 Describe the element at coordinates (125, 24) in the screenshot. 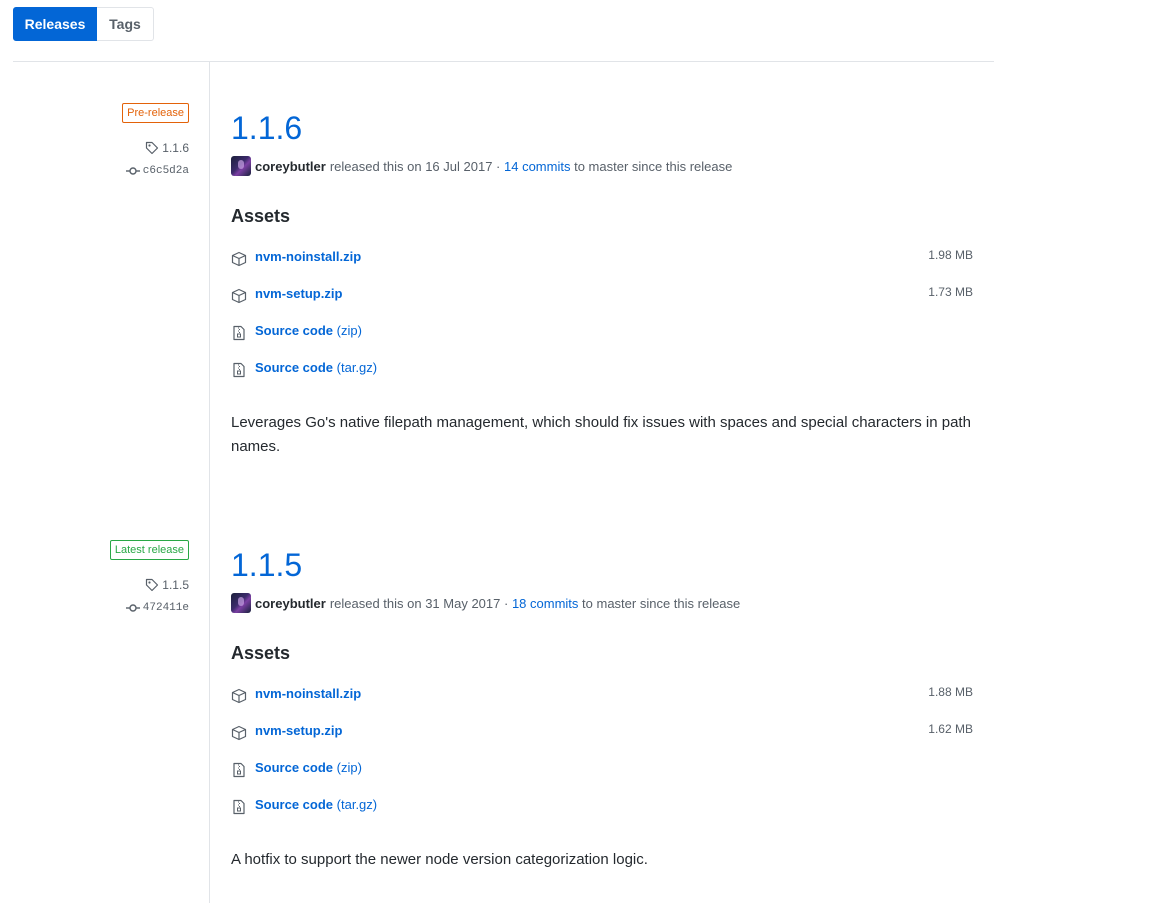

I see `tab-tags: Tags` at that location.